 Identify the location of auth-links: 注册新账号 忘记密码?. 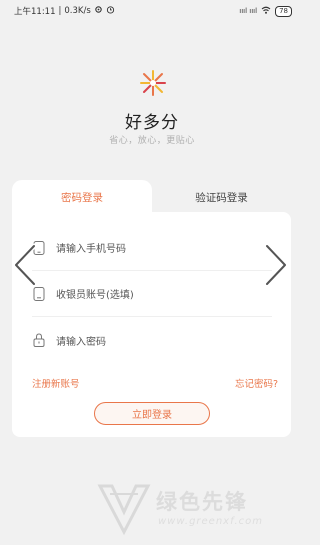
(155, 383).